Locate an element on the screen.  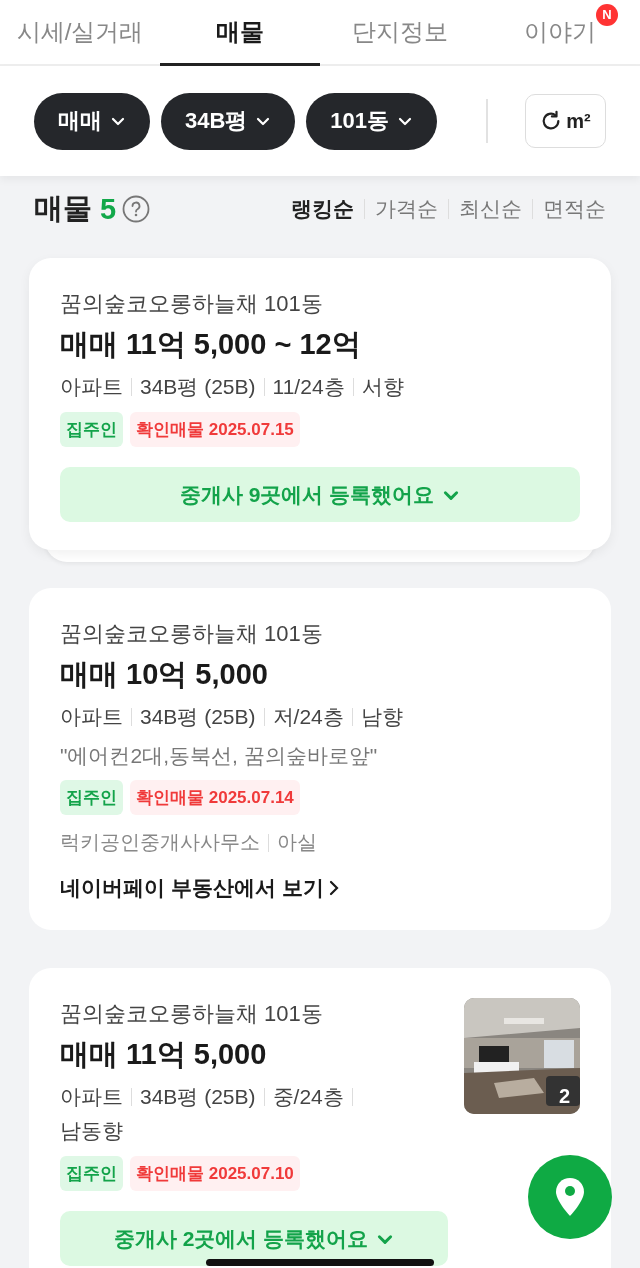
tab: 시세/실거래 is located at coordinates (80, 33).